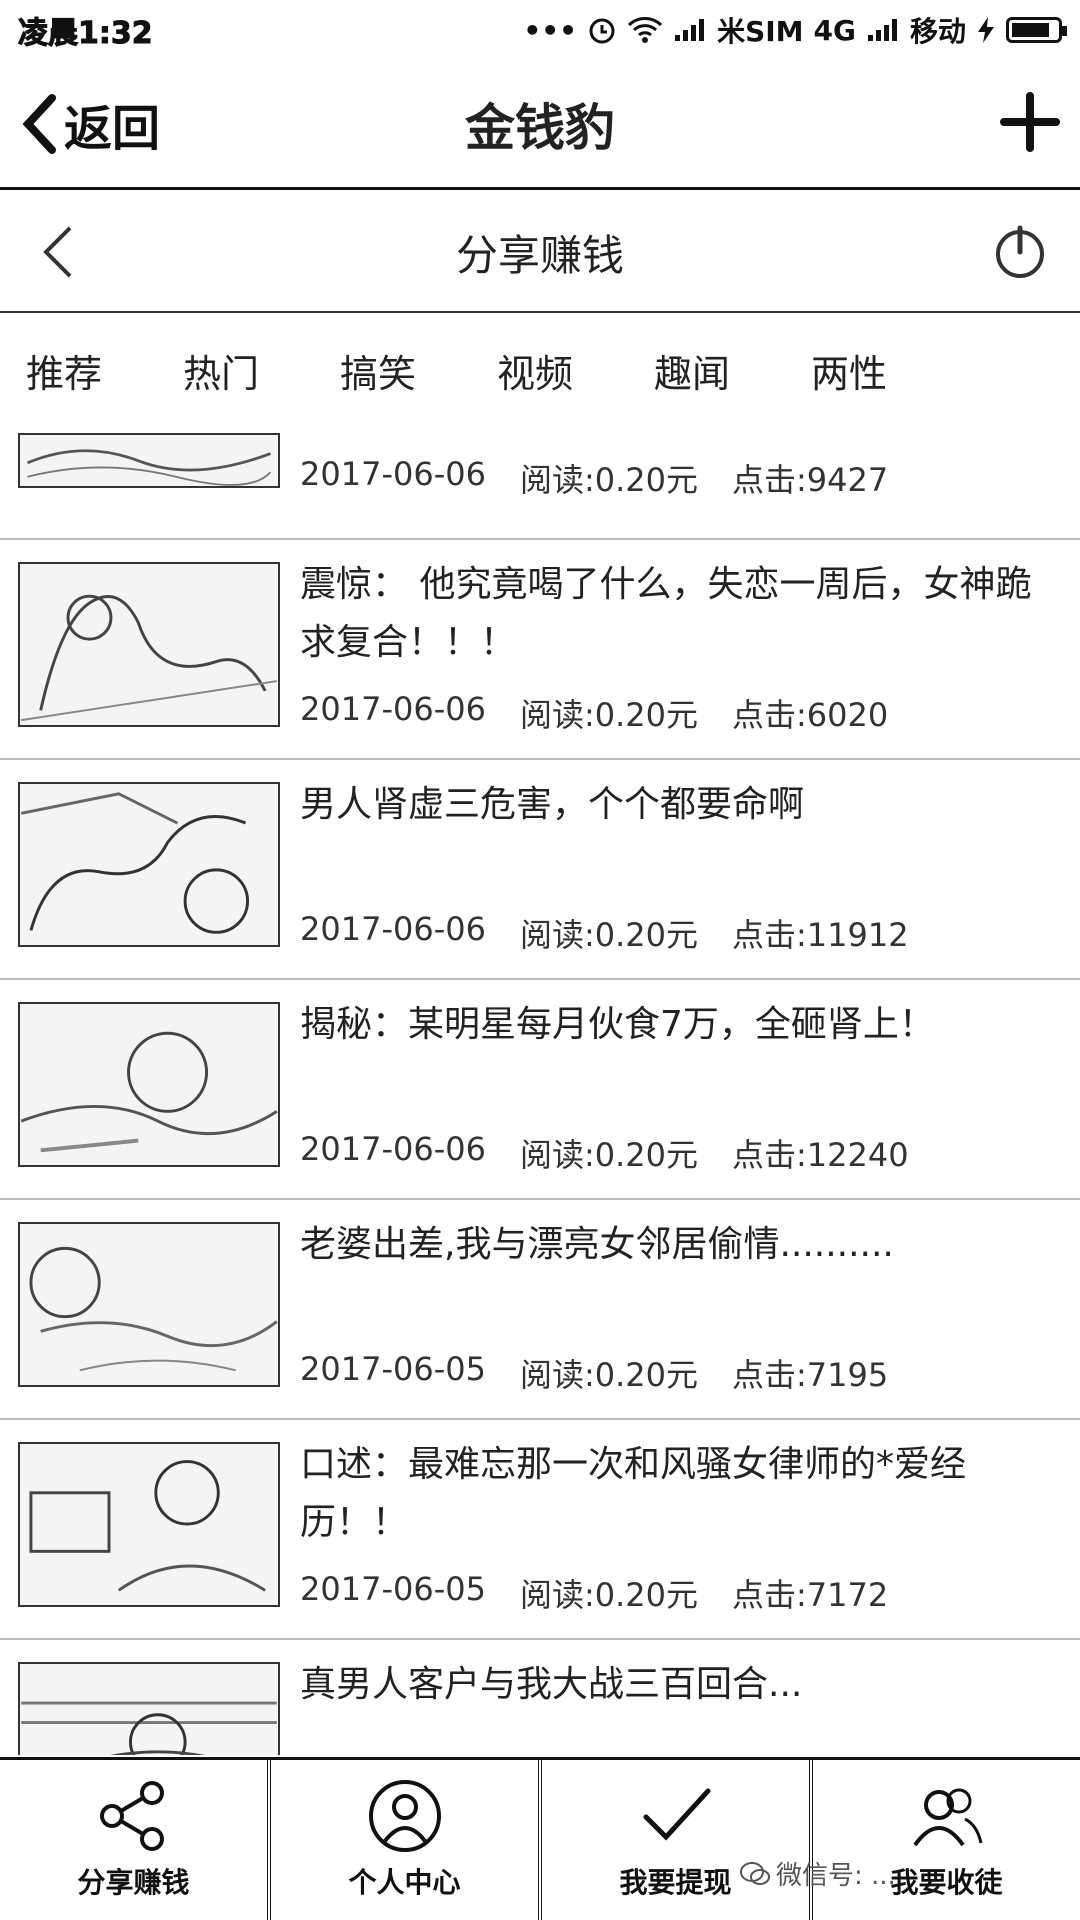 The height and width of the screenshot is (1920, 1080). I want to click on article-meta: 2017-06-05 阅读:0.20元 点击:7195, so click(611, 1373).